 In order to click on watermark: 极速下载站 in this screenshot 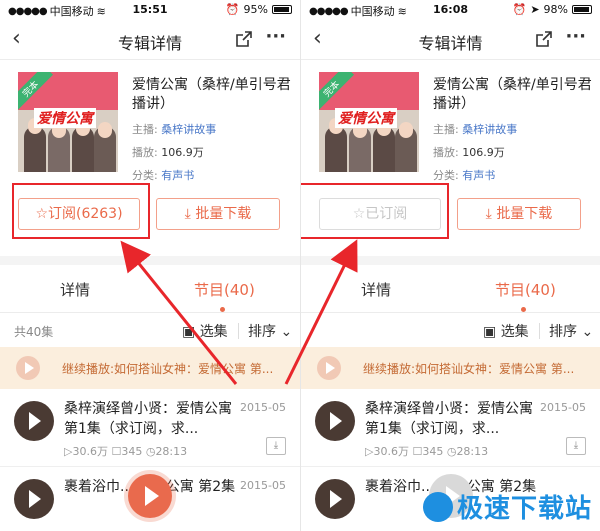, I will do `click(507, 506)`.